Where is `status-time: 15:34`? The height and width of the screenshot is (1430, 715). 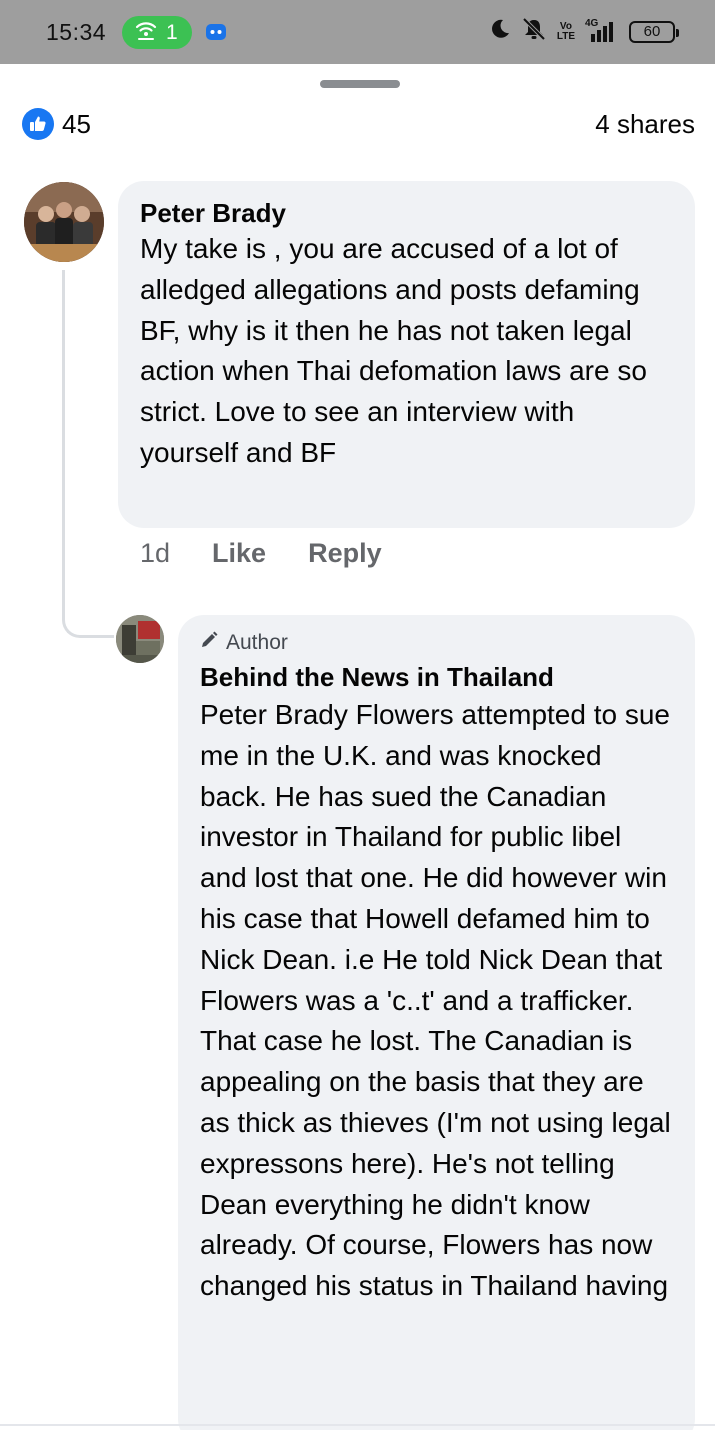 status-time: 15:34 is located at coordinates (76, 32).